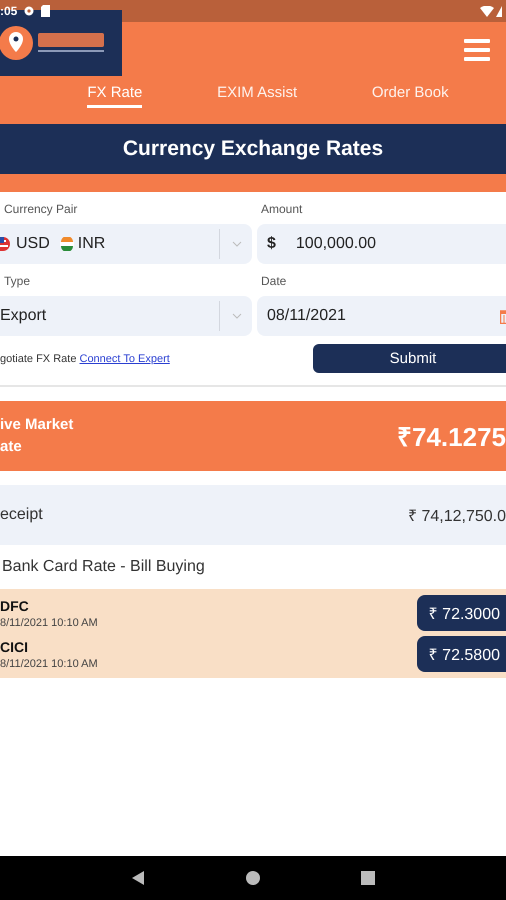 The width and height of the screenshot is (506, 900). Describe the element at coordinates (15, 606) in the screenshot. I see `bank-name: DFC` at that location.